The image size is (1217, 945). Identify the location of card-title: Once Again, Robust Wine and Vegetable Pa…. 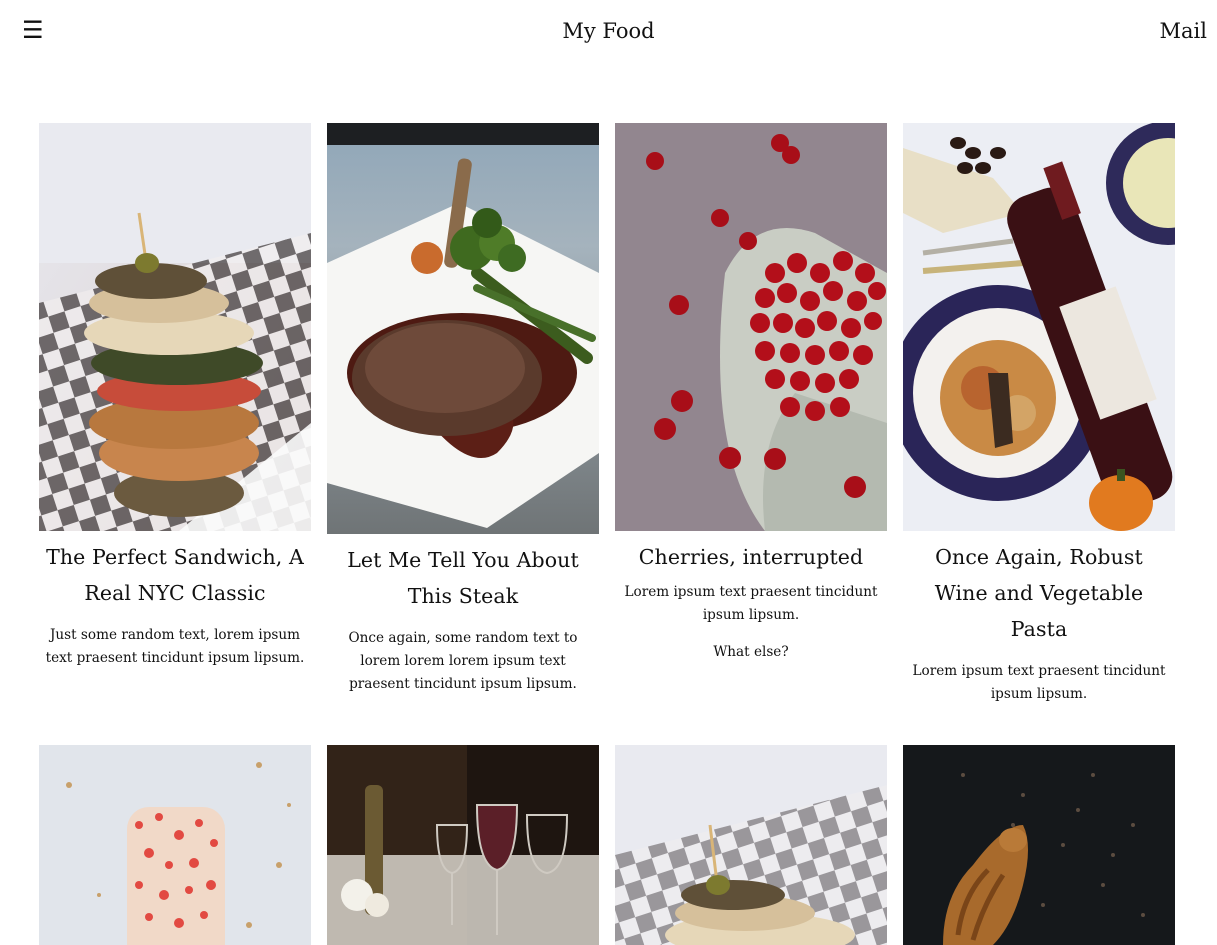
(1039, 593).